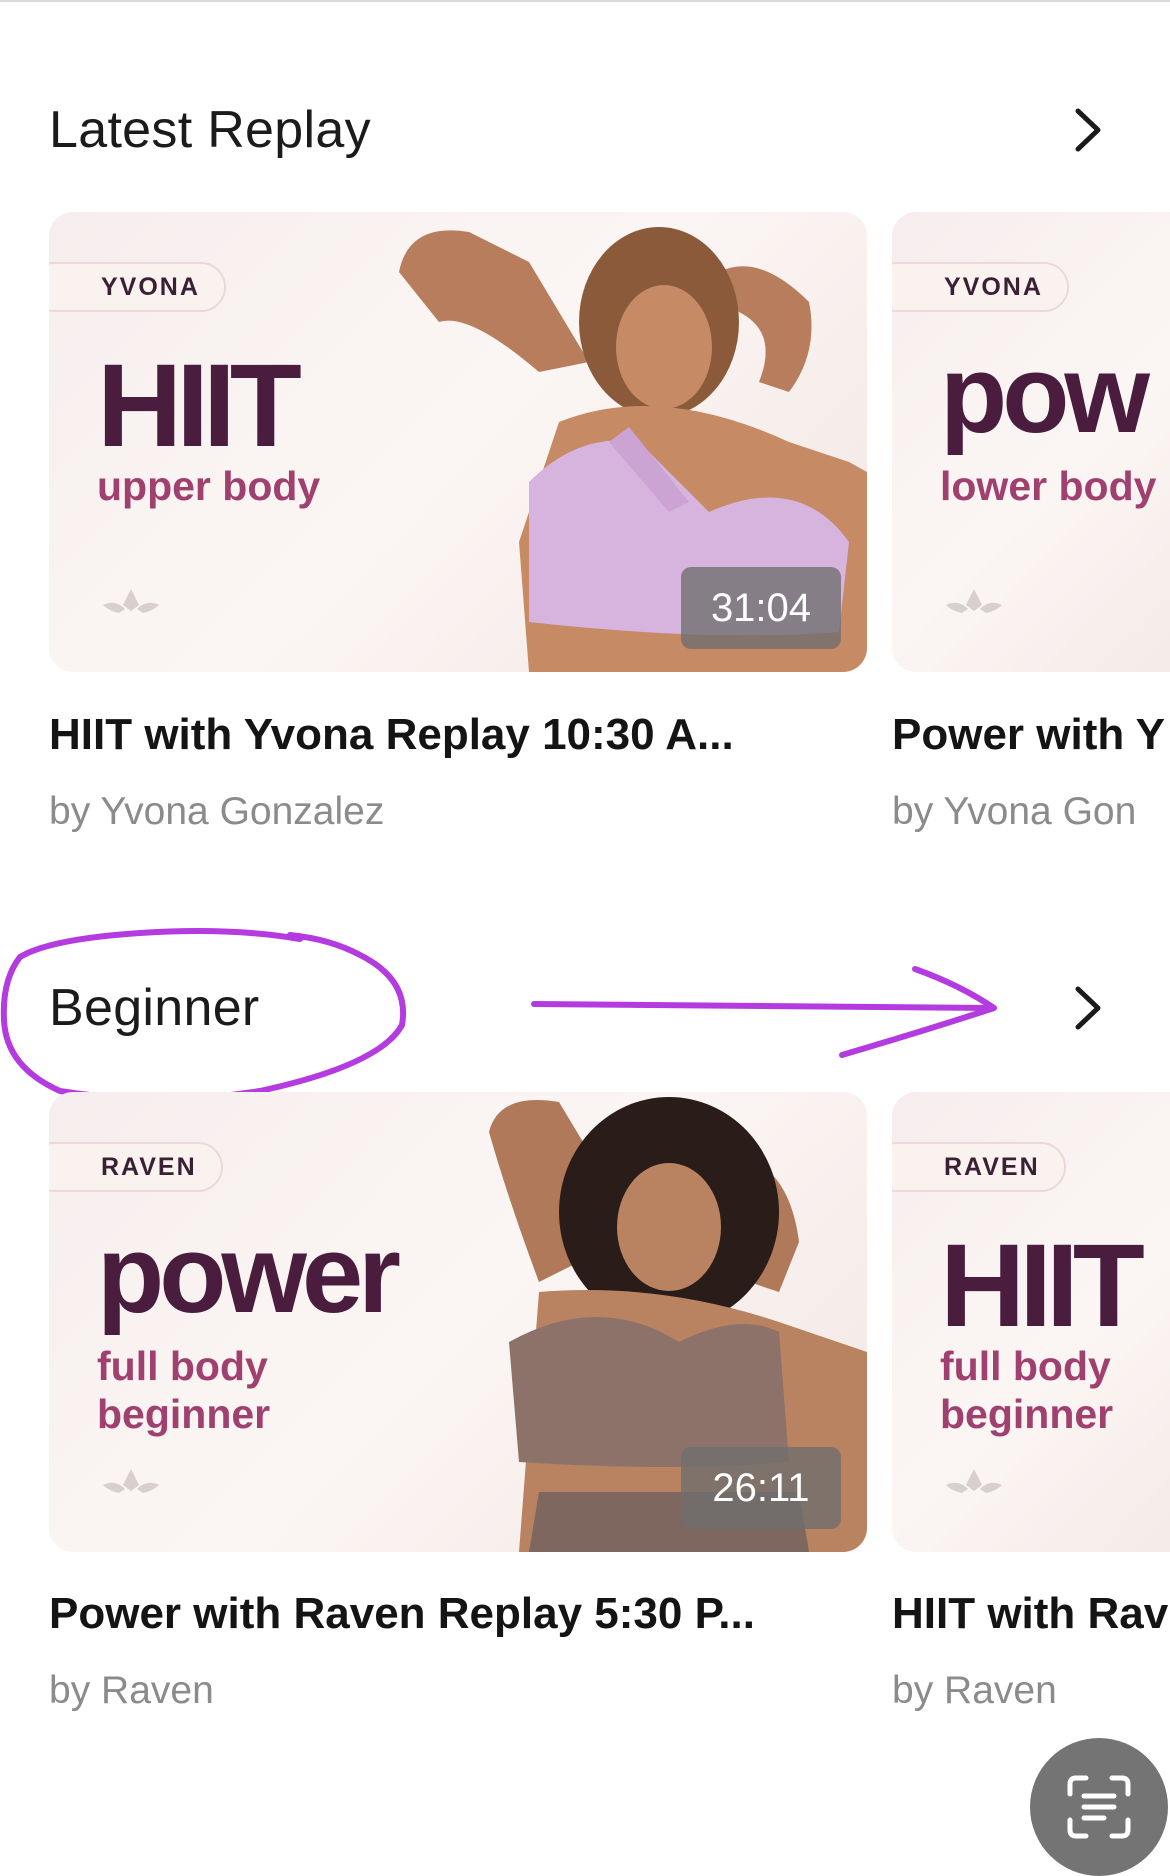 The image size is (1170, 1876). I want to click on video-author: by Yvona Gon, so click(1014, 811).